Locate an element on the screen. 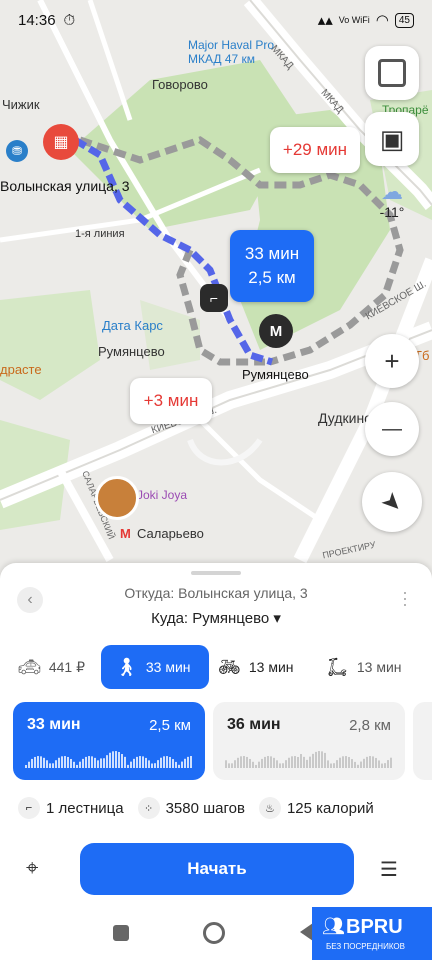 This screenshot has height=960, width=432. promo-tagline: БЕЗ ПОСРЕДНИКОВ is located at coordinates (365, 946).